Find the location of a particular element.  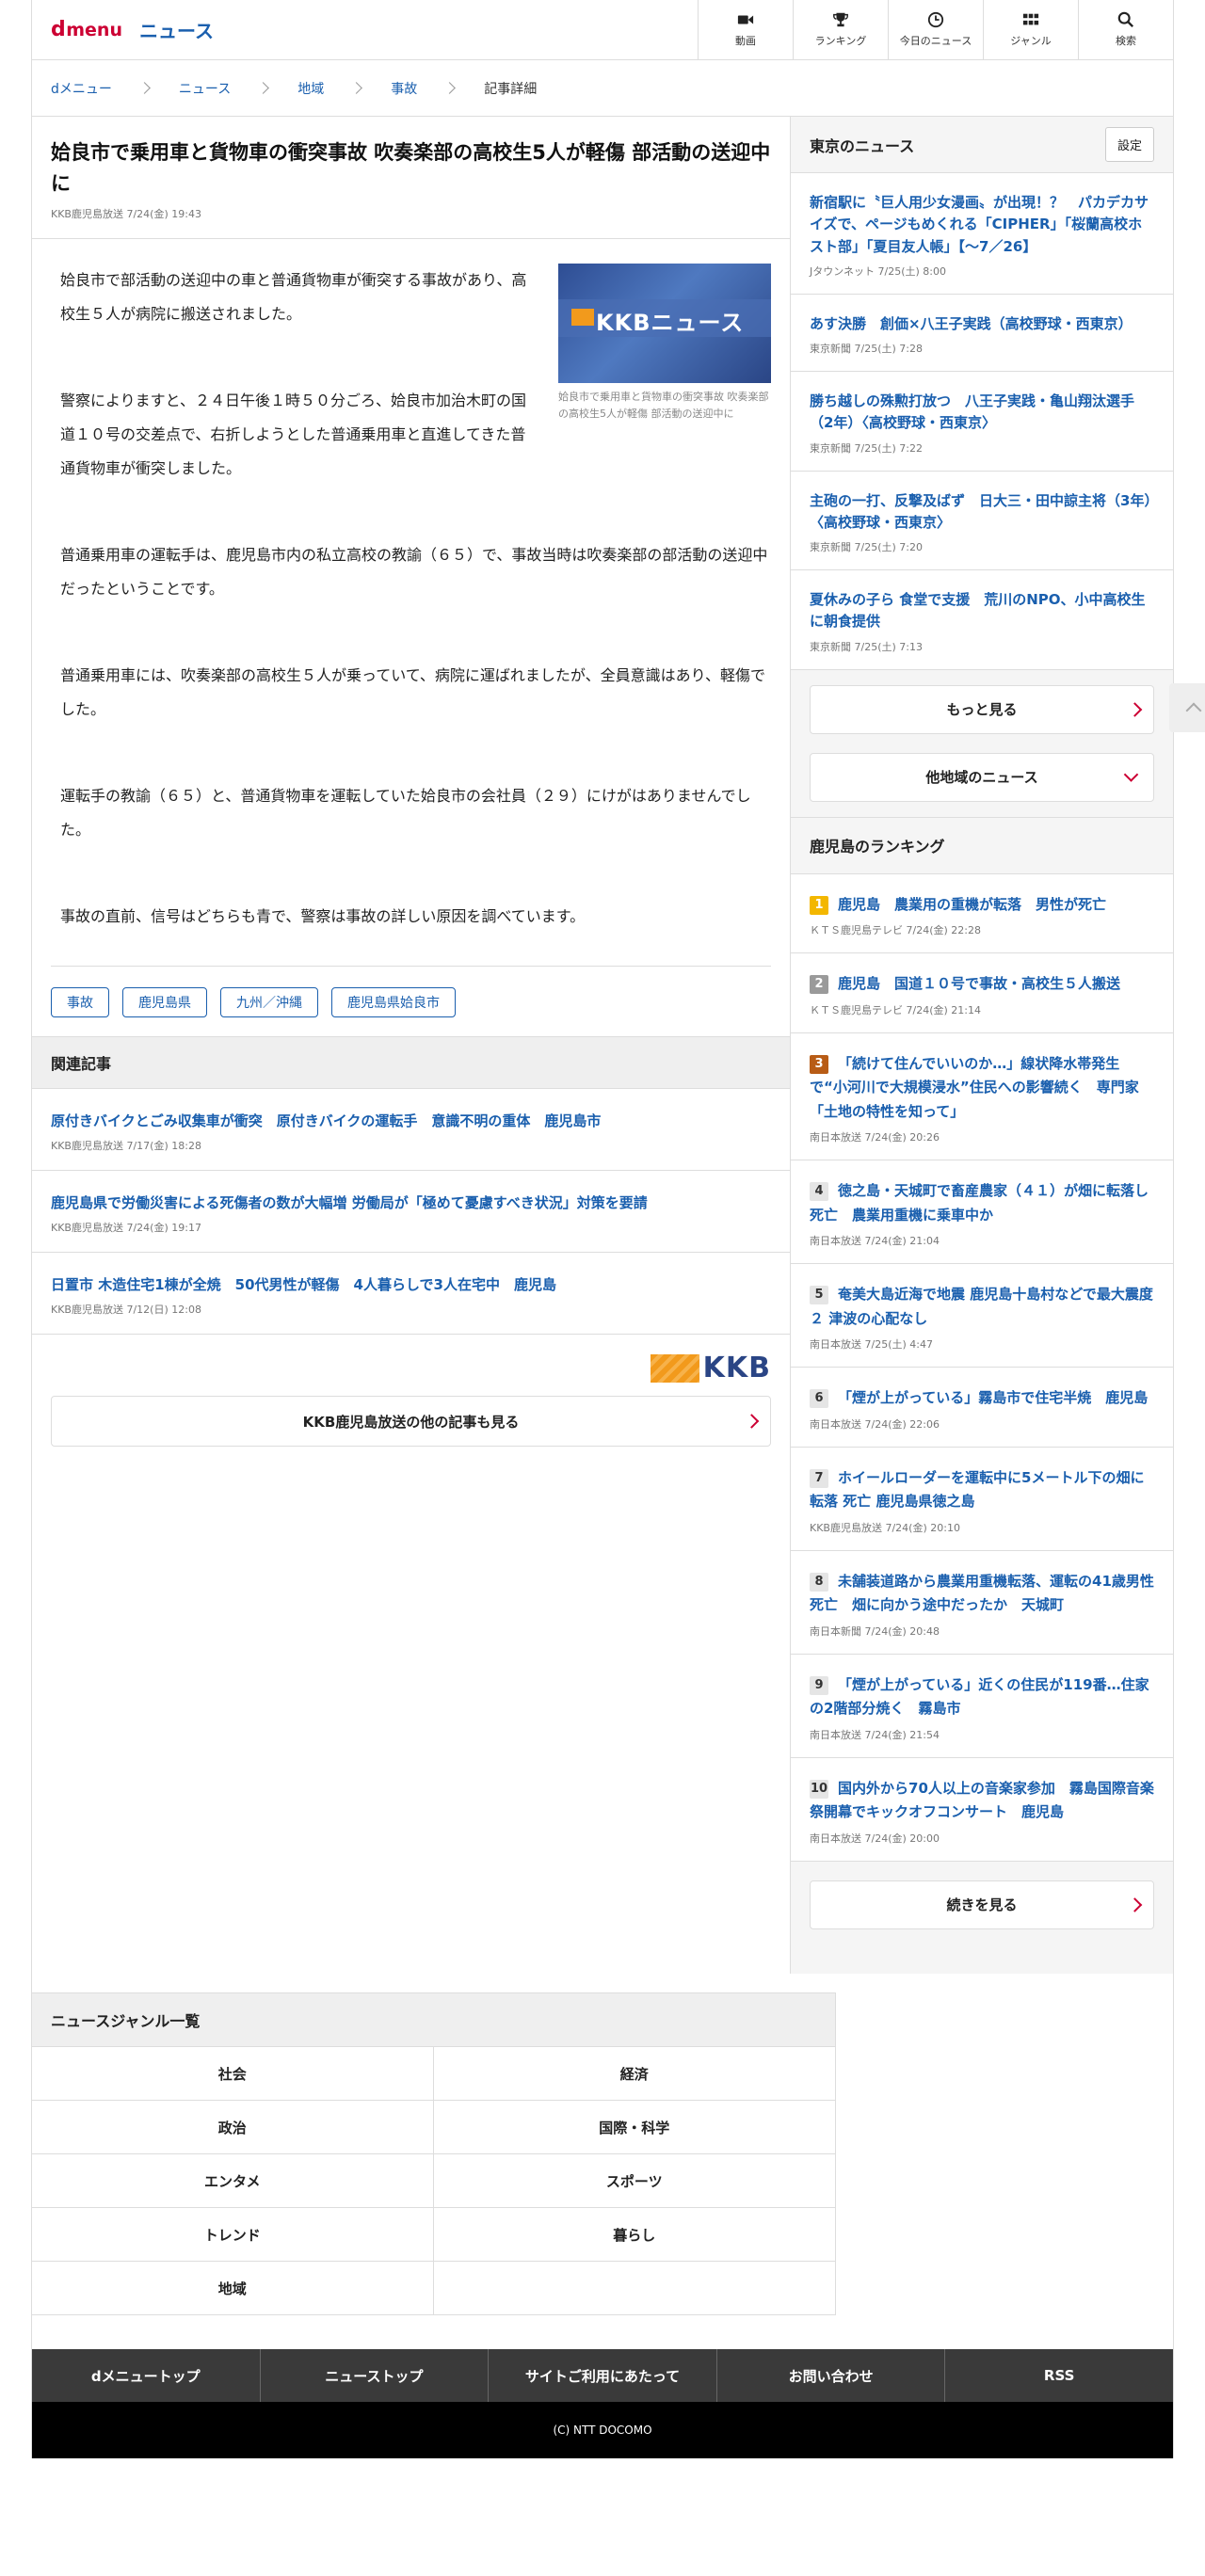

ranking-item-title: 7 ホイールローダーを運転中に5メートル下の畑に転落 死亡 鹿児島県徳之島 is located at coordinates (982, 1490).